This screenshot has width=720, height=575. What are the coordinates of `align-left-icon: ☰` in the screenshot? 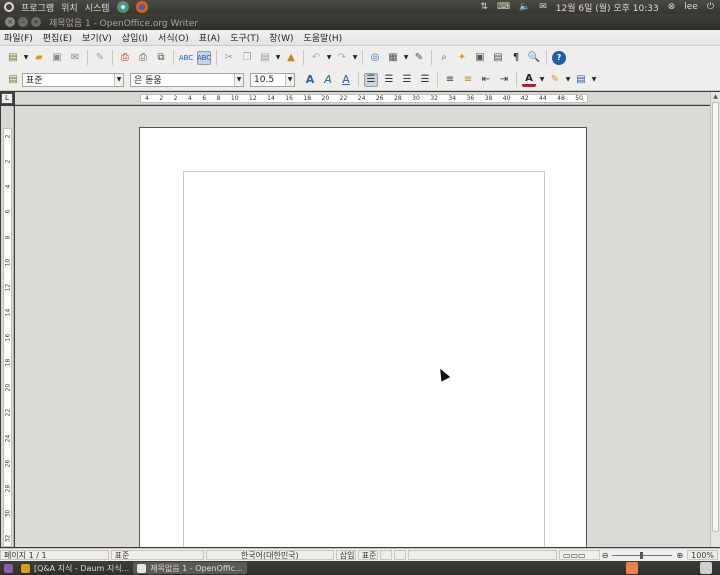 It's located at (371, 79).